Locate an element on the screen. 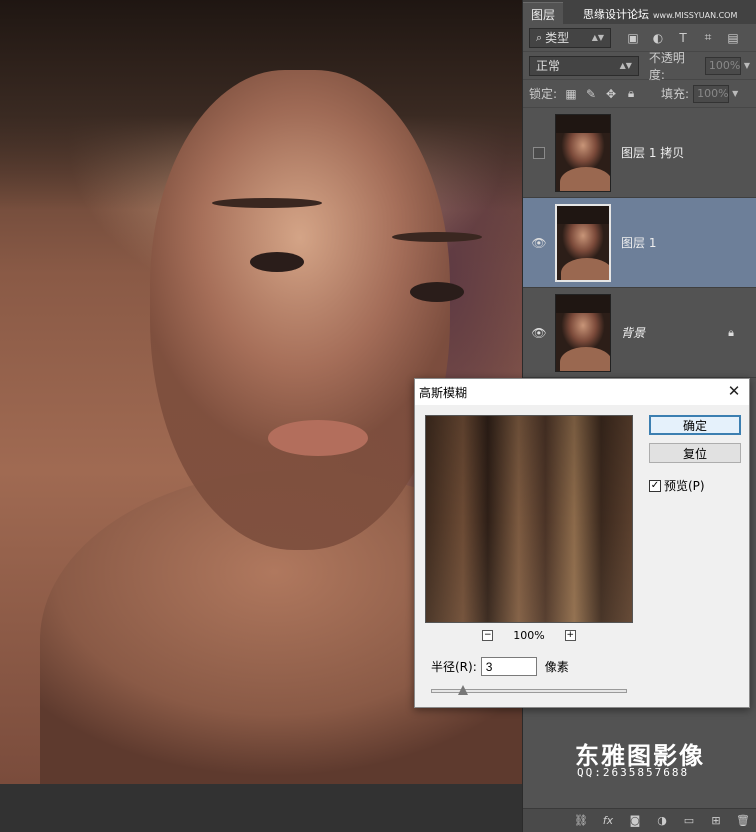 Image resolution: width=756 pixels, height=832 pixels. layer-filter-row: ⌕ 类型 ▲▼ ▣ ◐ T ⌗ ▤ is located at coordinates (639, 38).